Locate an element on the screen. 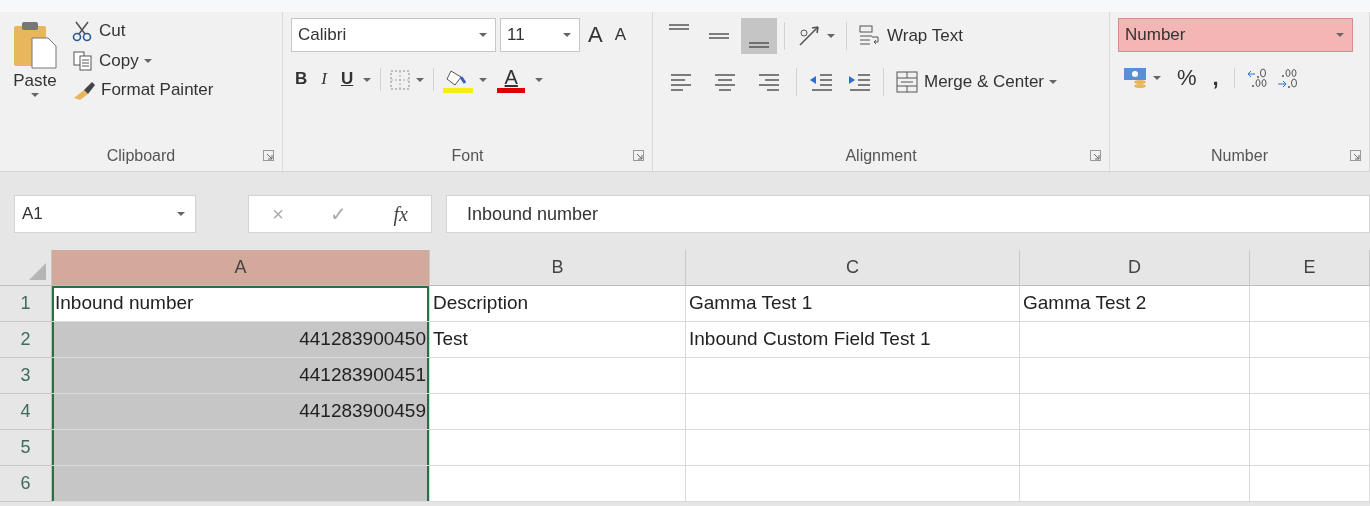  row-header: 6 is located at coordinates (26, 484).